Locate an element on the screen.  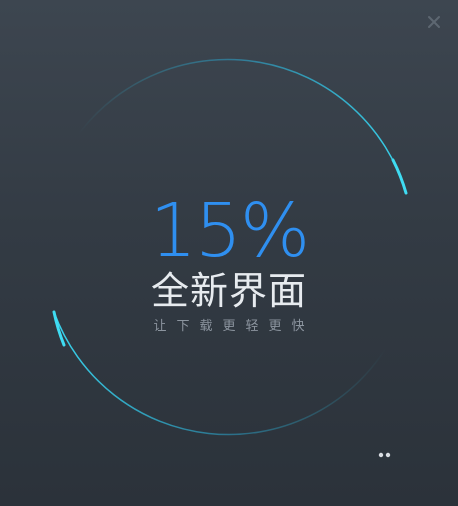
progress-percent-value: 15% is located at coordinates (229, 231).